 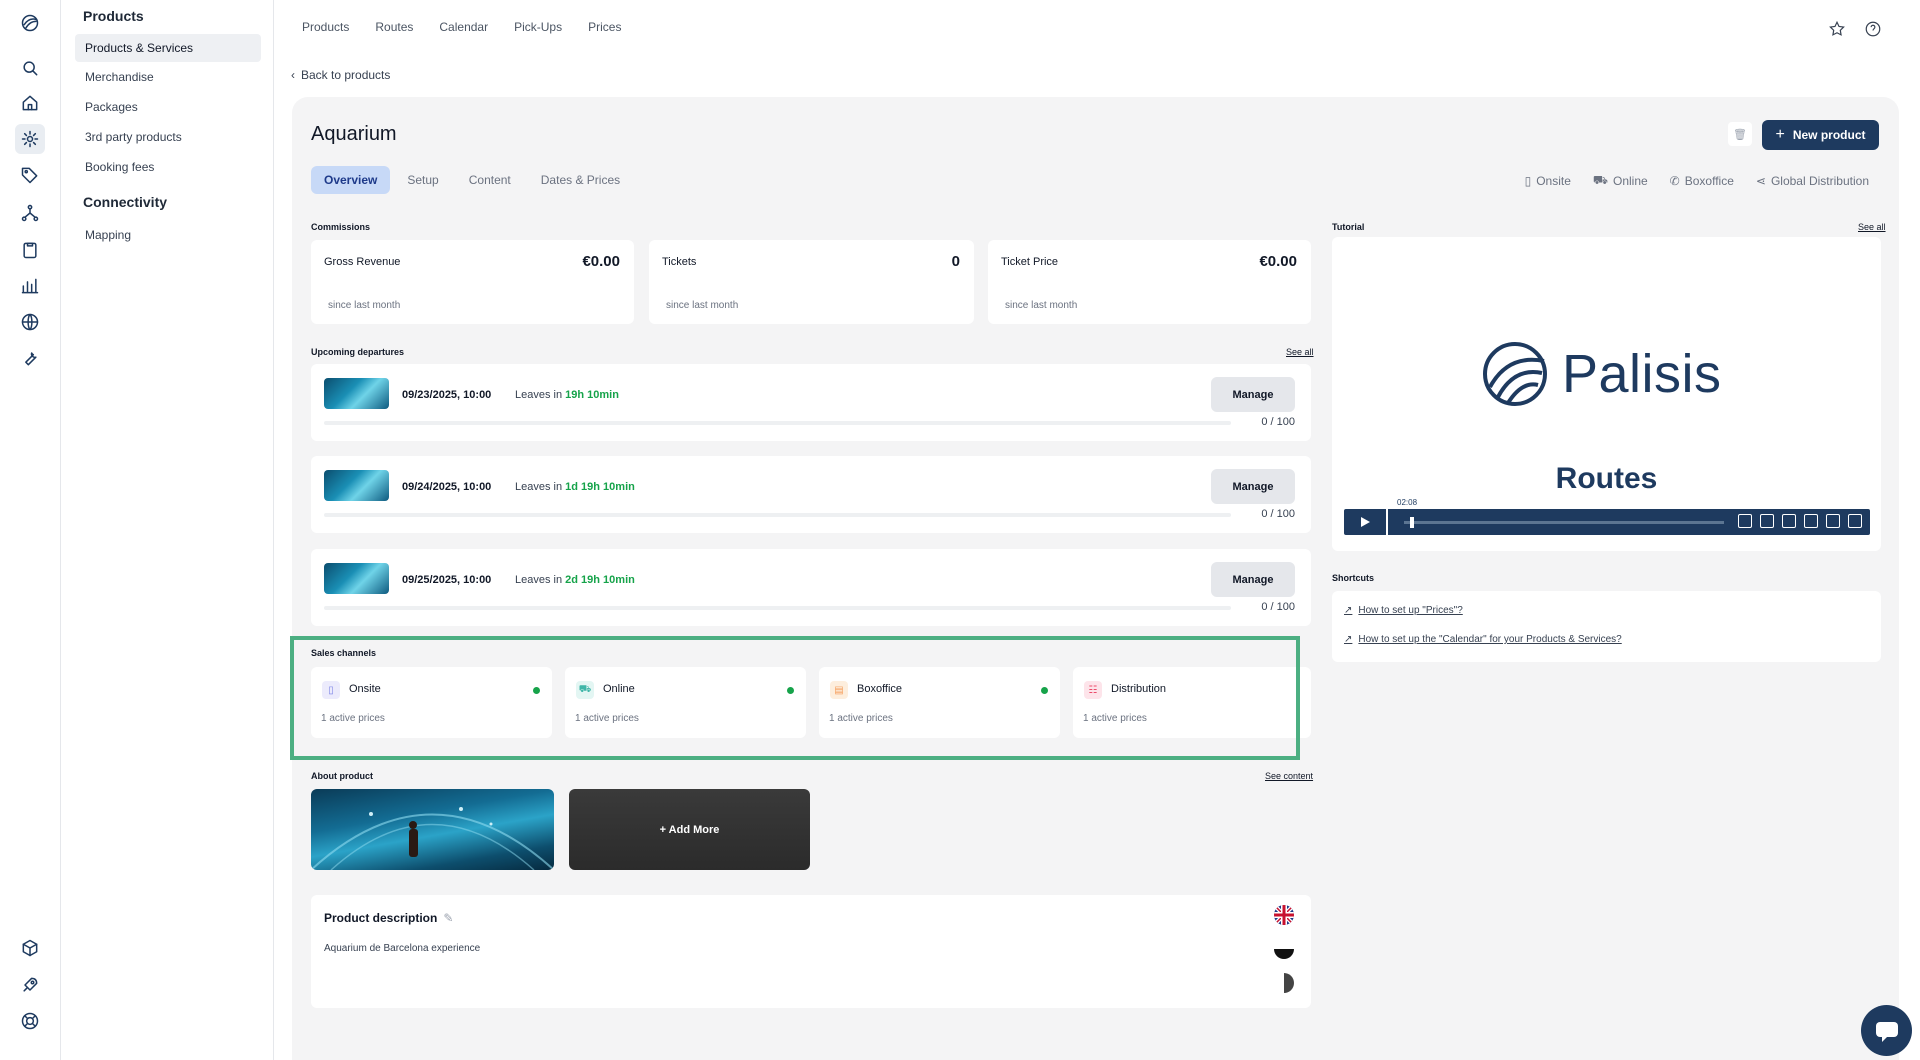 What do you see at coordinates (447, 395) in the screenshot?
I see `departure-date: 09/23/2025, 10:00` at bounding box center [447, 395].